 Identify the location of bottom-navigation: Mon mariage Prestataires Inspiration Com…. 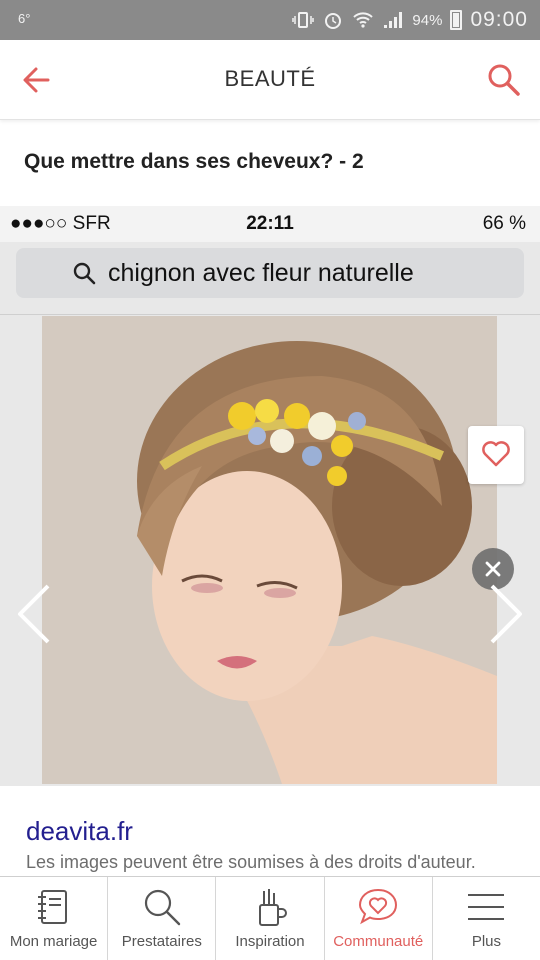
(270, 918).